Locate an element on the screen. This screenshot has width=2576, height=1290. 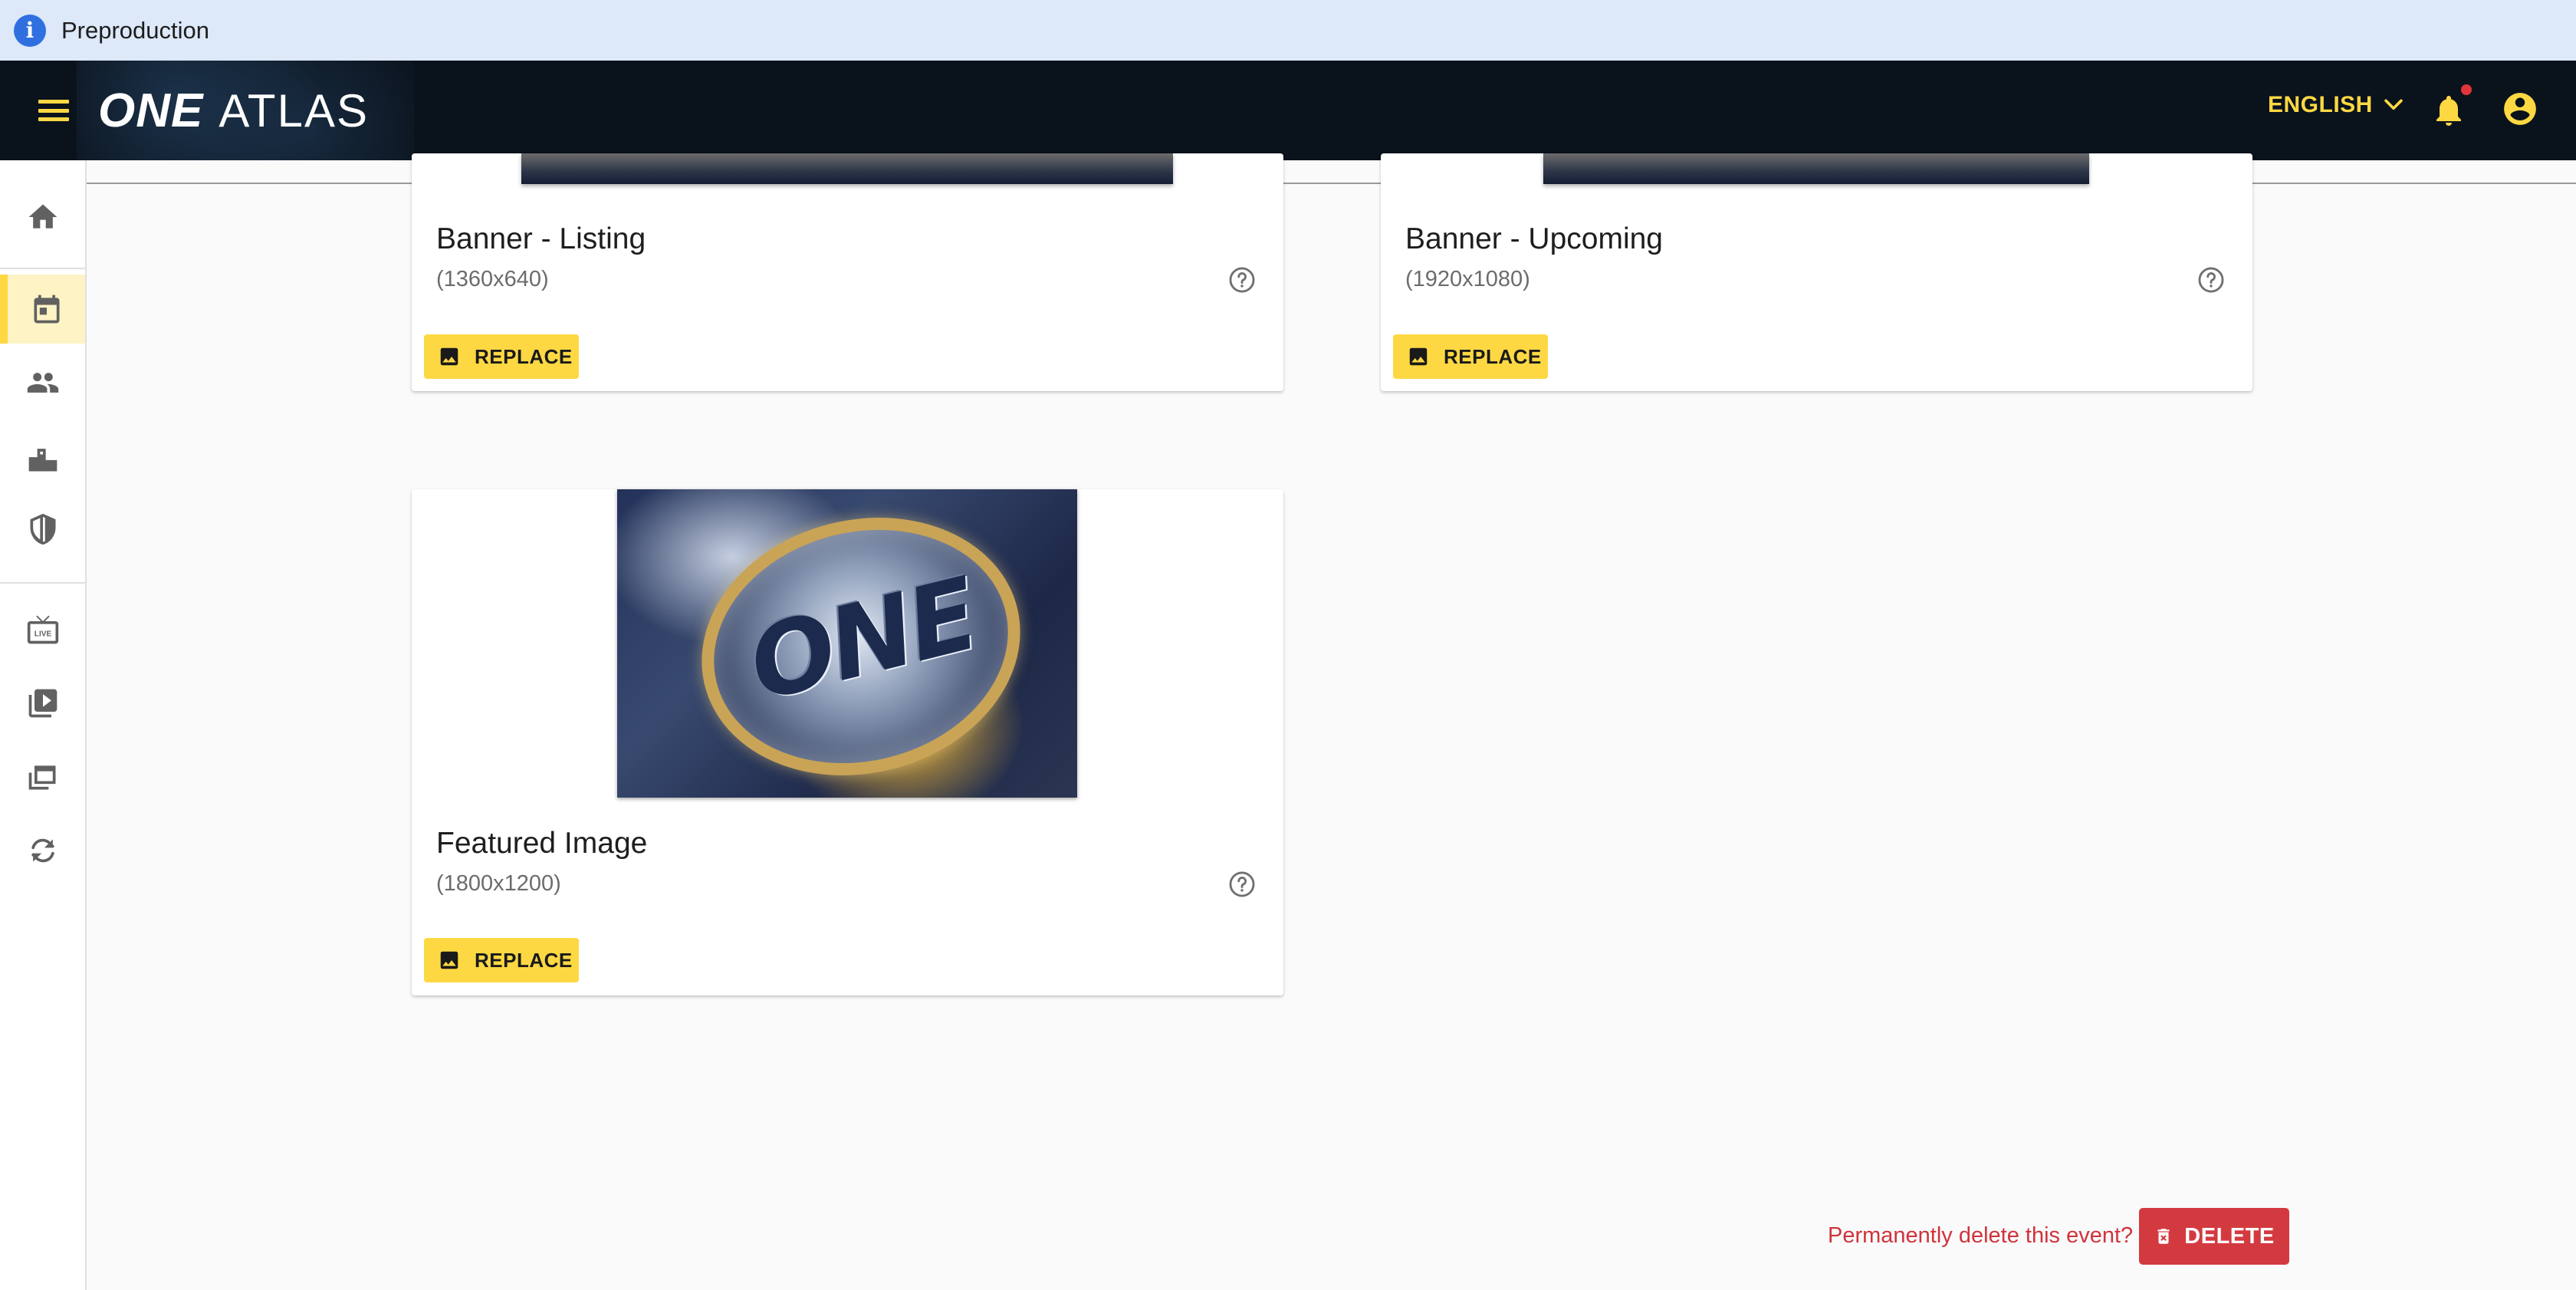
trash-icon is located at coordinates (2163, 1237).